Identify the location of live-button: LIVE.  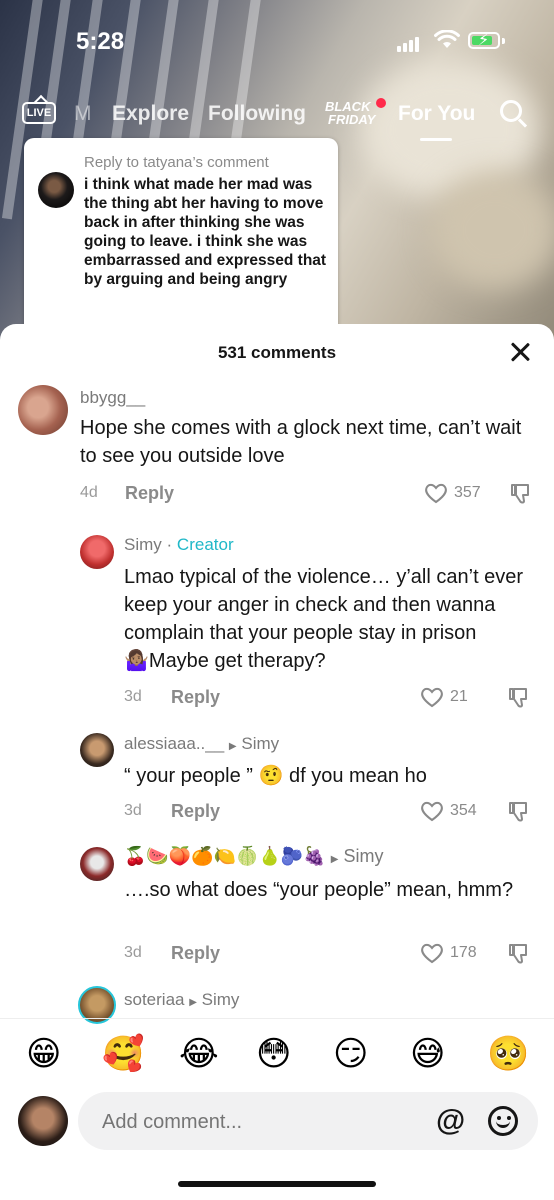
(39, 113).